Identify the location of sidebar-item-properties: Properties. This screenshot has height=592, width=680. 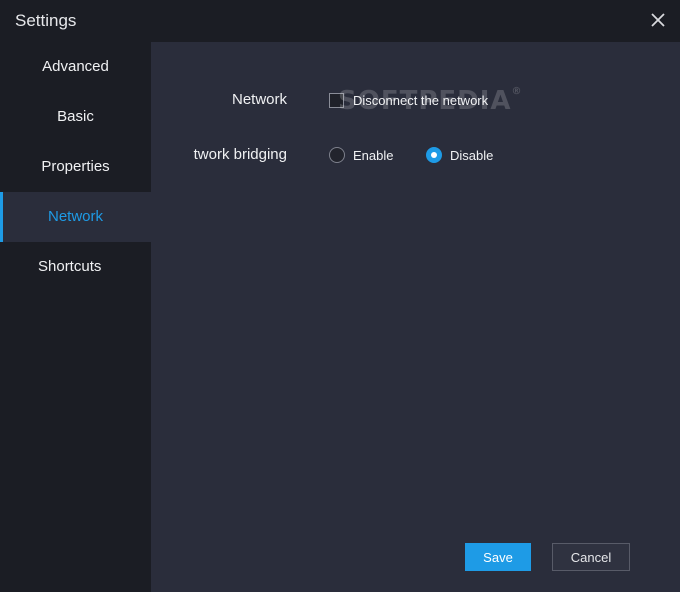
(75, 167).